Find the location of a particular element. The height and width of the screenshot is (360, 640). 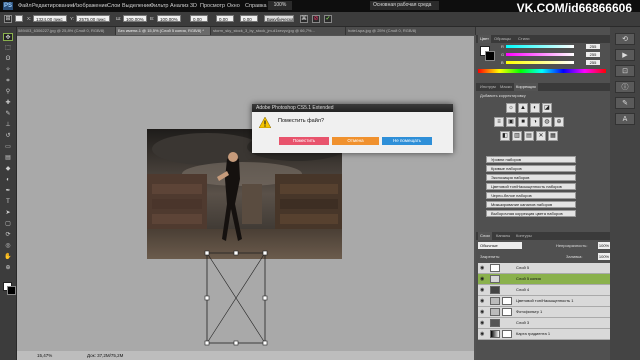

opacity-field: 100% is located at coordinates (604, 245).